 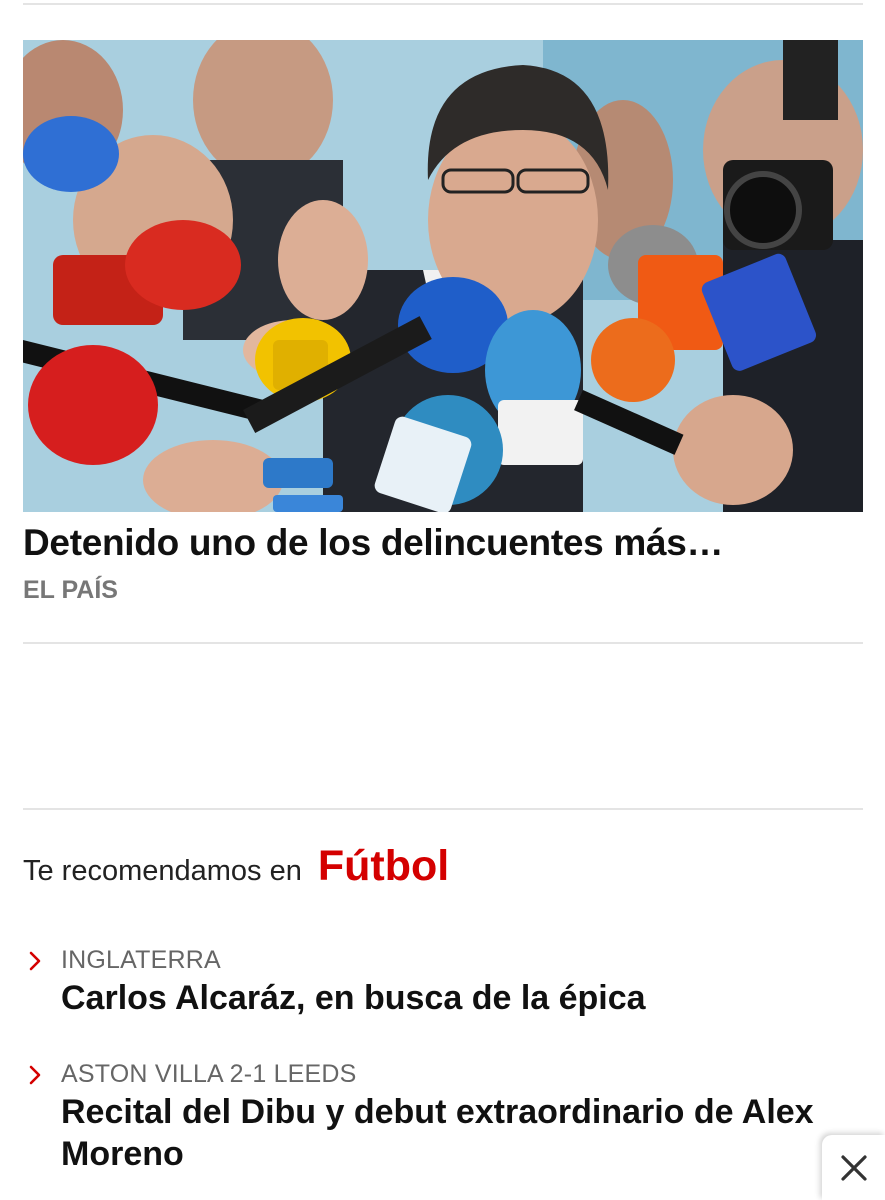 I want to click on recommend-kicker: ASTON VILLA 2-1 LEEDS, so click(x=209, y=1074).